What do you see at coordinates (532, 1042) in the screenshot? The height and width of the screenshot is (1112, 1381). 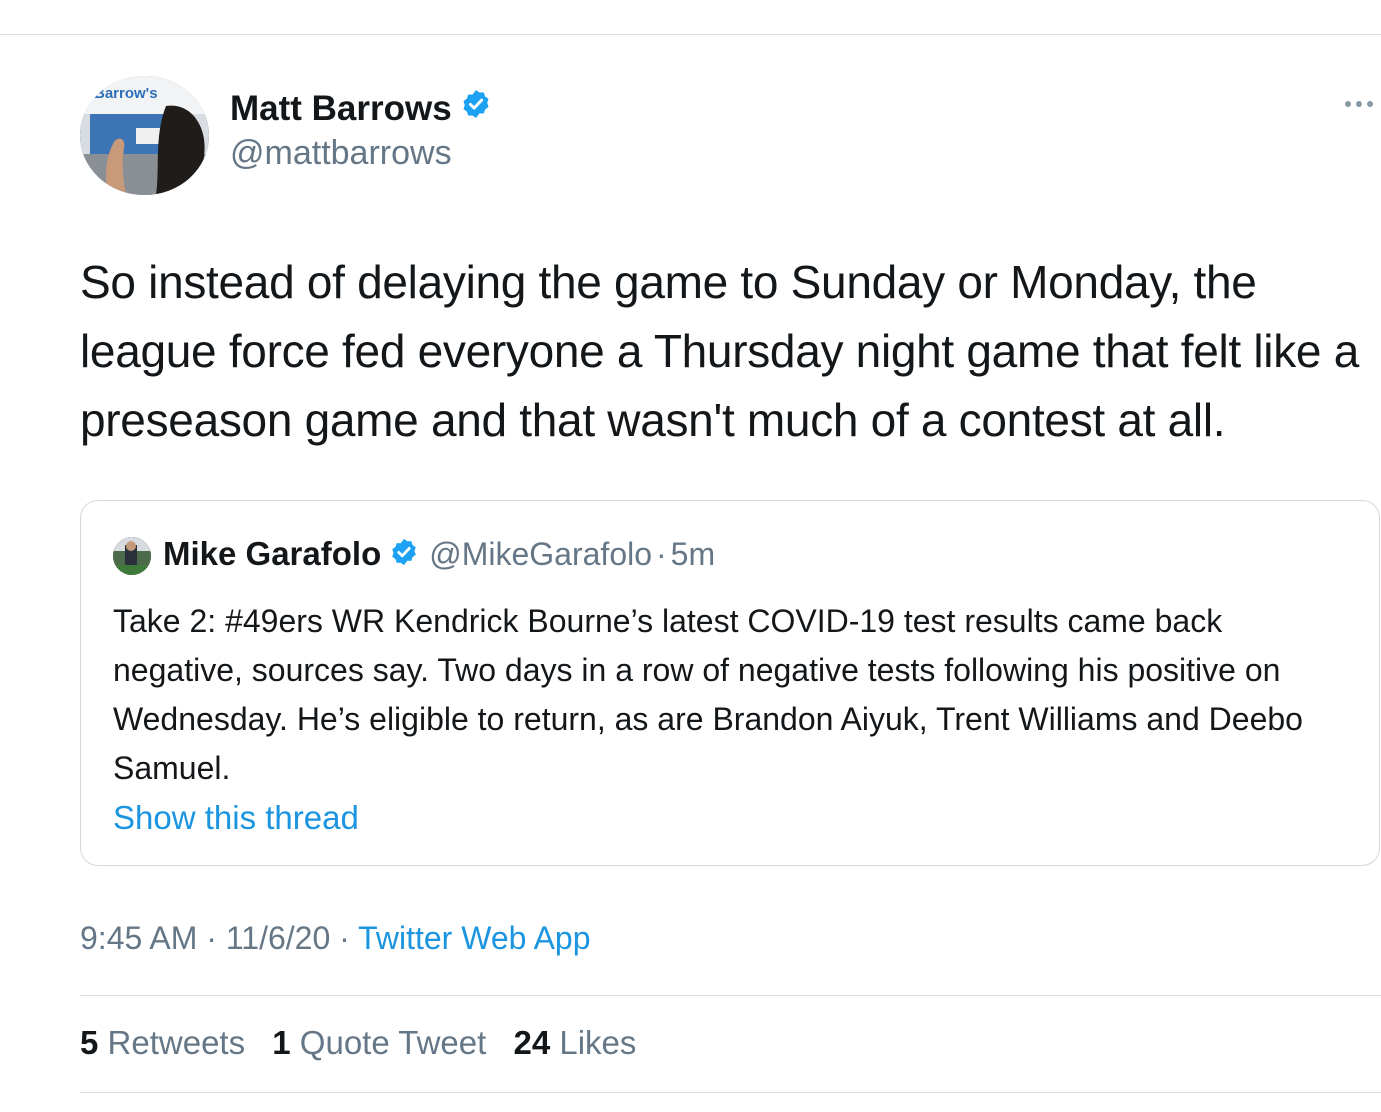 I see `likes-count: 24` at bounding box center [532, 1042].